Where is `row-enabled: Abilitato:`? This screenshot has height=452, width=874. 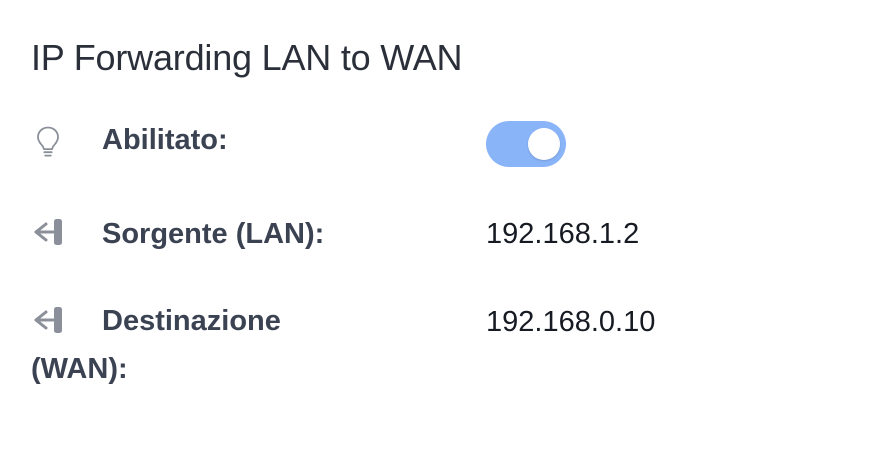
row-enabled: Abilitato: is located at coordinates (437, 144).